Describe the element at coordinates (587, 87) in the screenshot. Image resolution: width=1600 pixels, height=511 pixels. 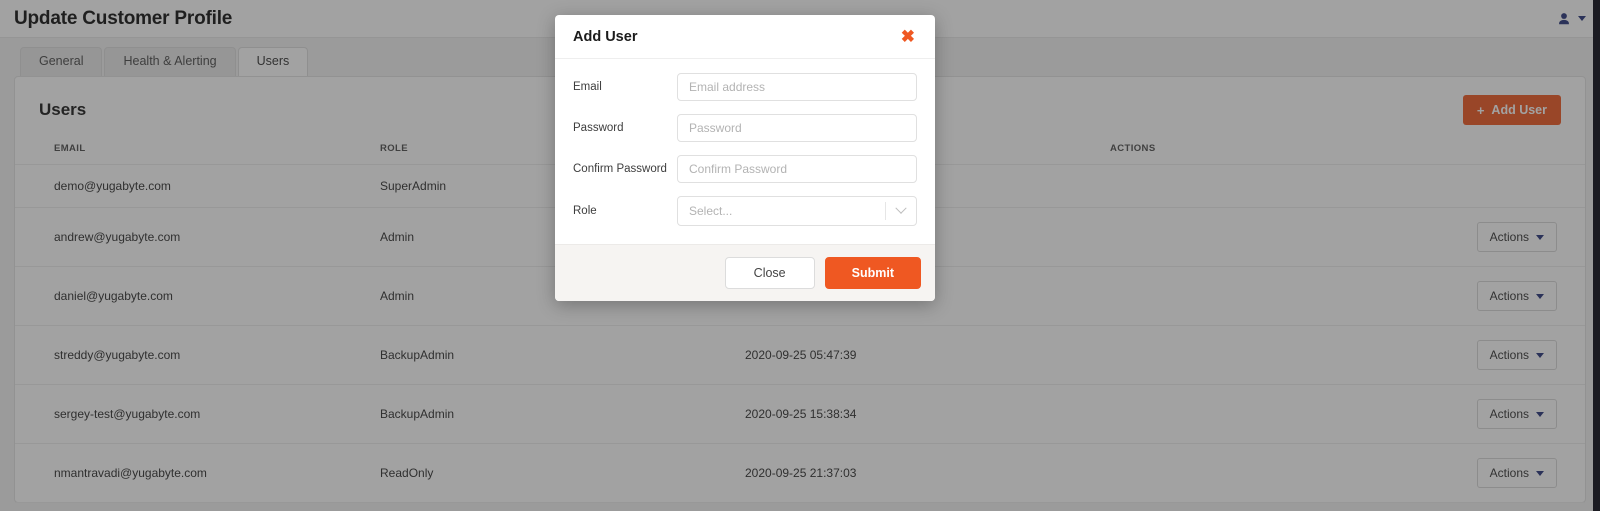
I see `email-label: Email` at that location.